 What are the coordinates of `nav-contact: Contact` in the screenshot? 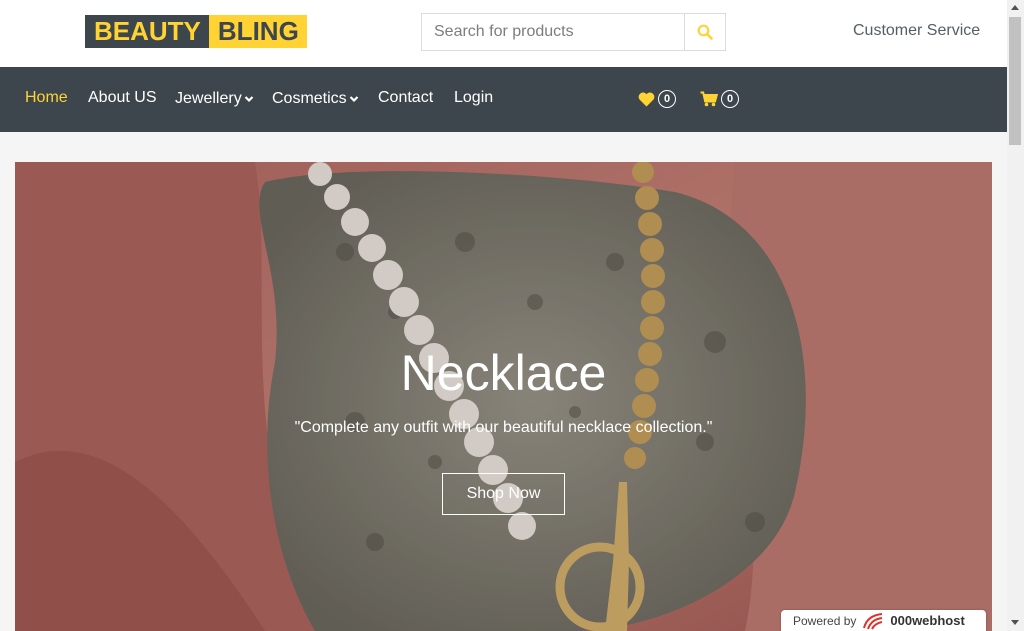 It's located at (405, 98).